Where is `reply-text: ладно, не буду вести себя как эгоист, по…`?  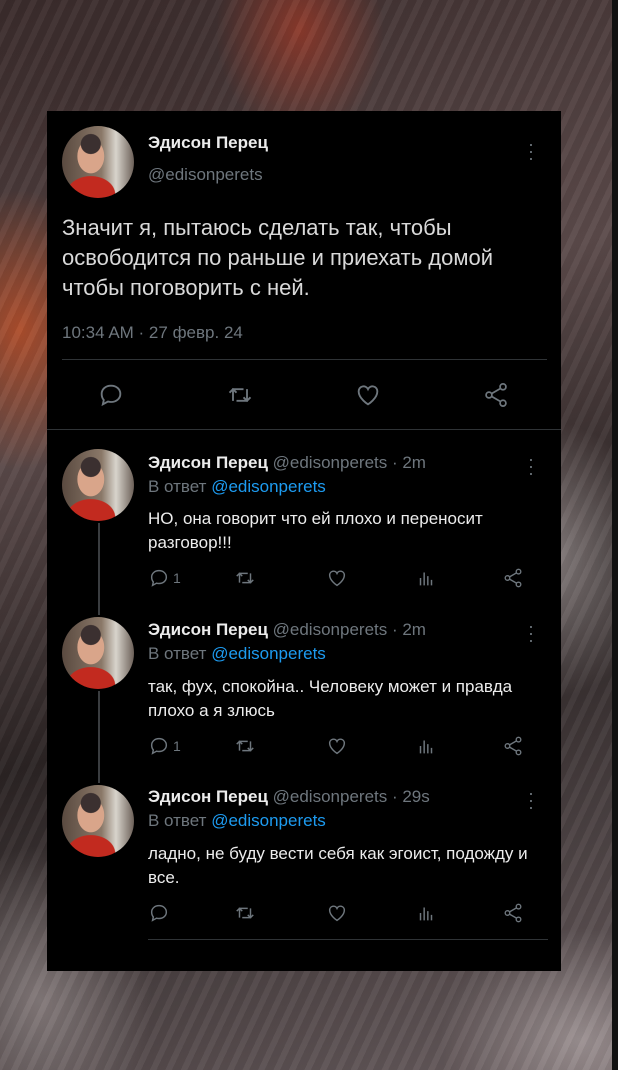
reply-text: ладно, не буду вести себя как эгоист, по… is located at coordinates (338, 865).